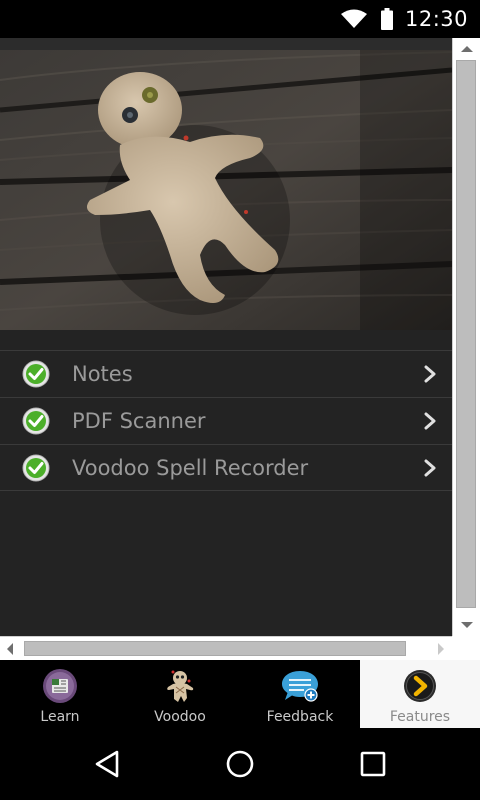 The image size is (480, 800). I want to click on tab-learn: Learn, so click(60, 694).